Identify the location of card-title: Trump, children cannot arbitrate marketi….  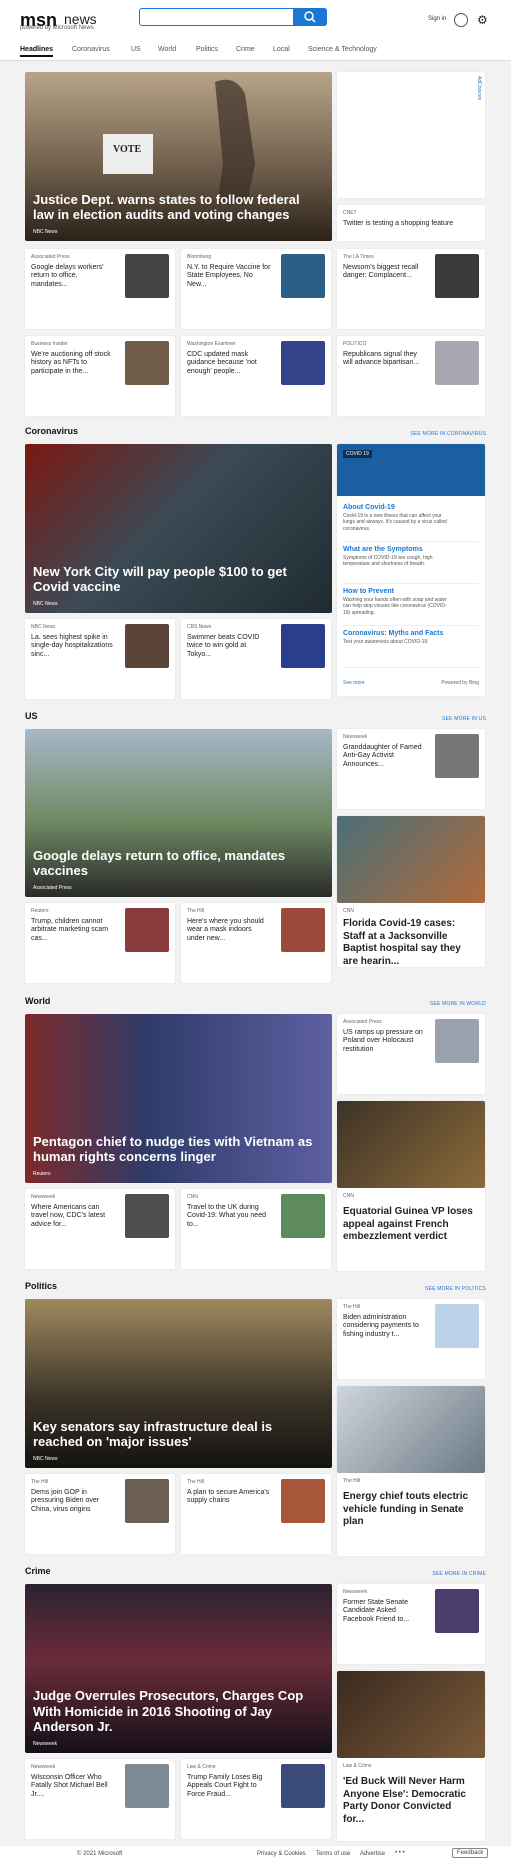
(70, 930).